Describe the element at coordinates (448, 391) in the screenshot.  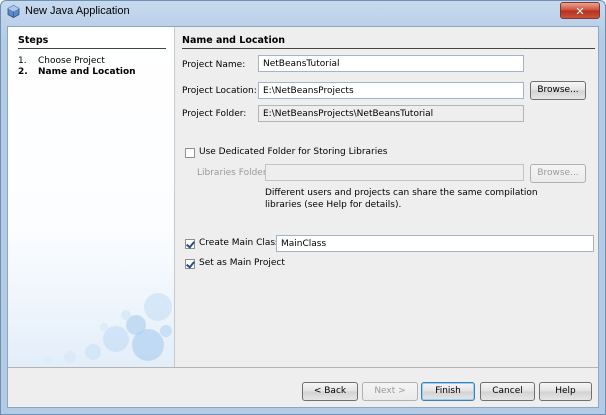
I see `finish-button: Finish` at that location.